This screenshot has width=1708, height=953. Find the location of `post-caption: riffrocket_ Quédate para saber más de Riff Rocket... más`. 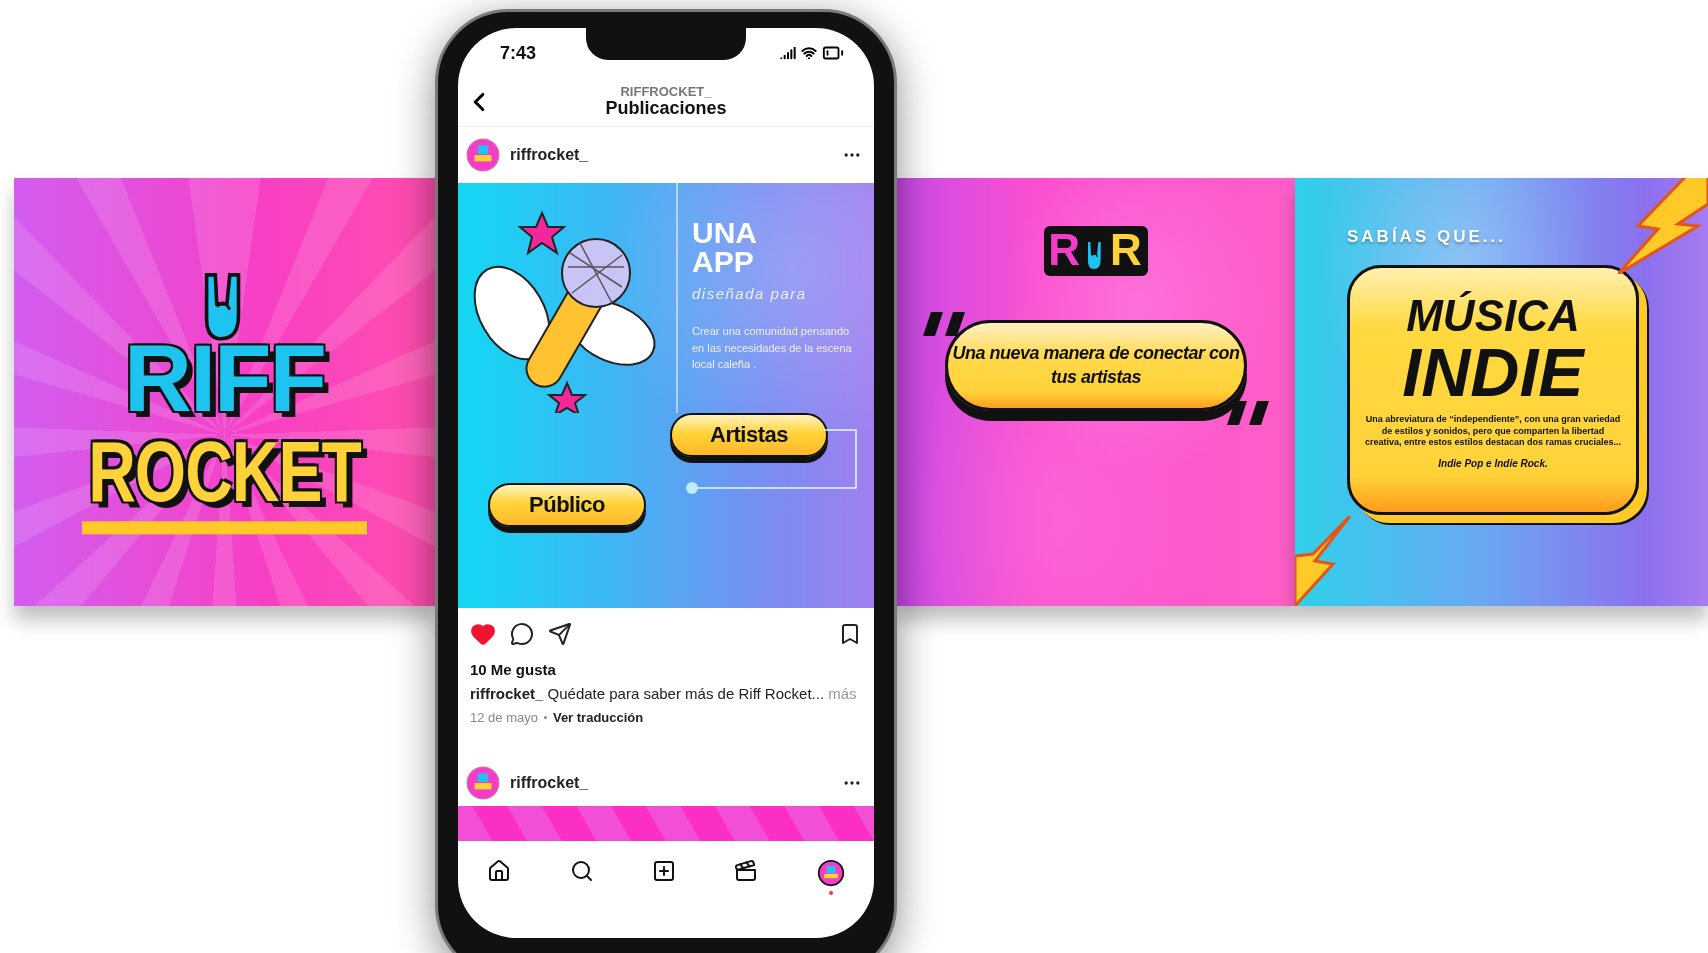

post-caption: riffrocket_ Quédate para saber más de Riff Rocket... más is located at coordinates (664, 693).